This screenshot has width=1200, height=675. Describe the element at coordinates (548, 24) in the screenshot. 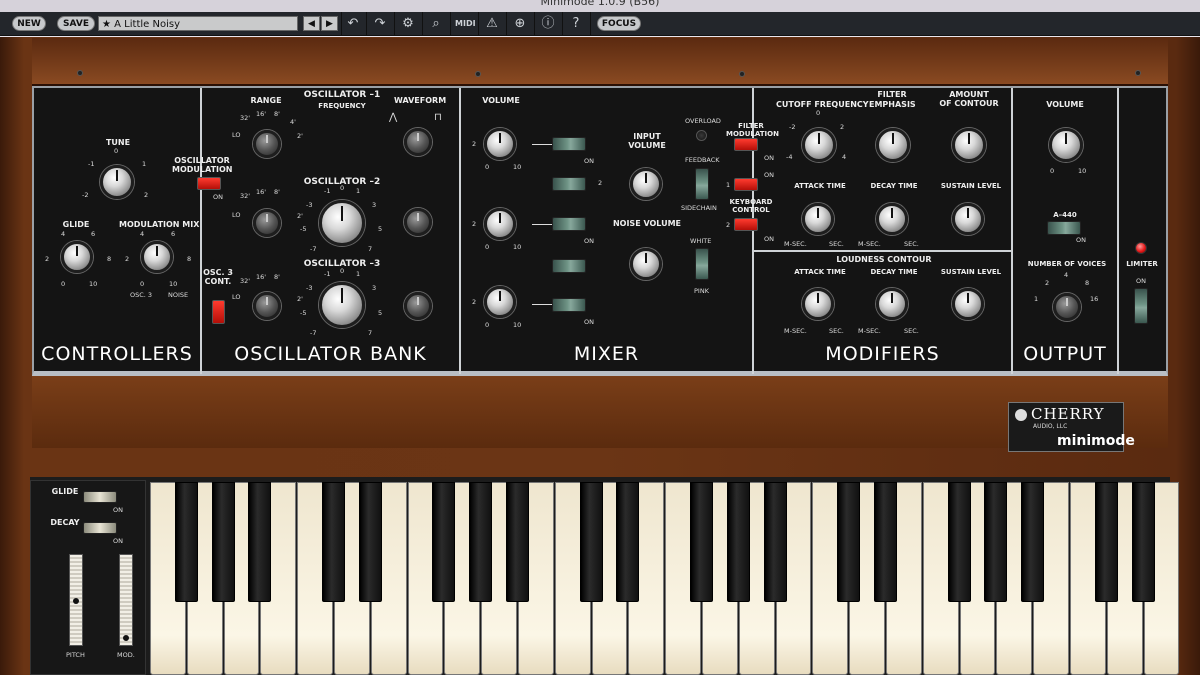

I see `info-icon: ⓘ` at that location.